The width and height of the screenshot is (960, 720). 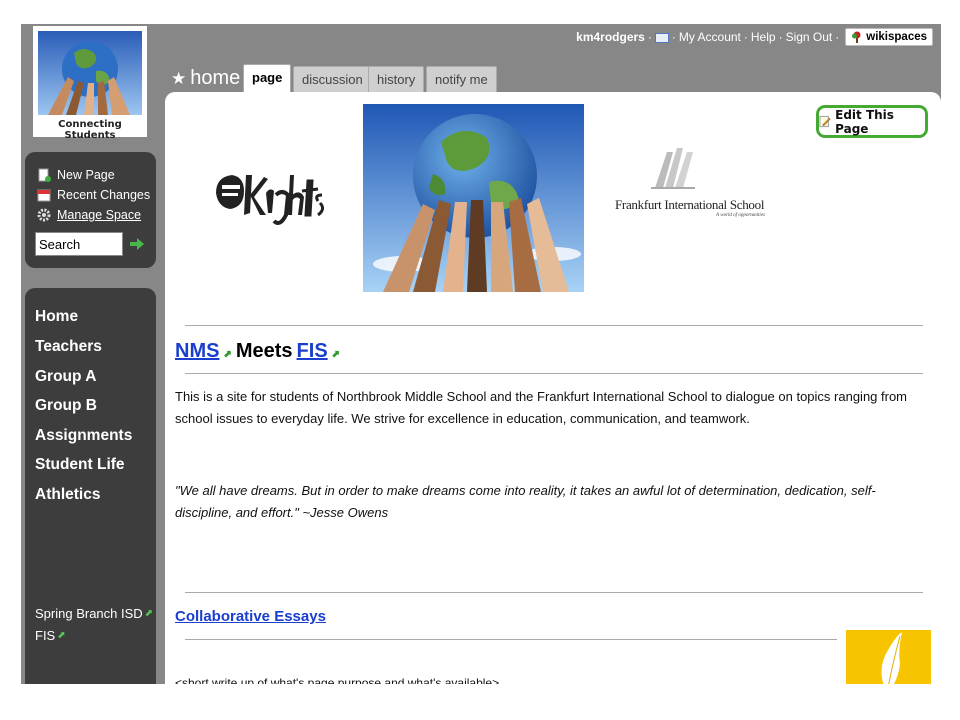 I want to click on tools-panel: New Page Recent Changes Manage Space, so click(x=90, y=210).